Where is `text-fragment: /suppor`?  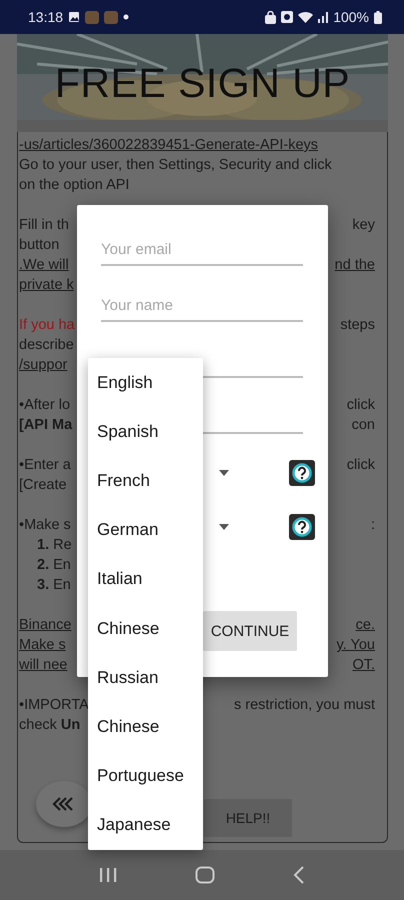
text-fragment: /suppor is located at coordinates (43, 365).